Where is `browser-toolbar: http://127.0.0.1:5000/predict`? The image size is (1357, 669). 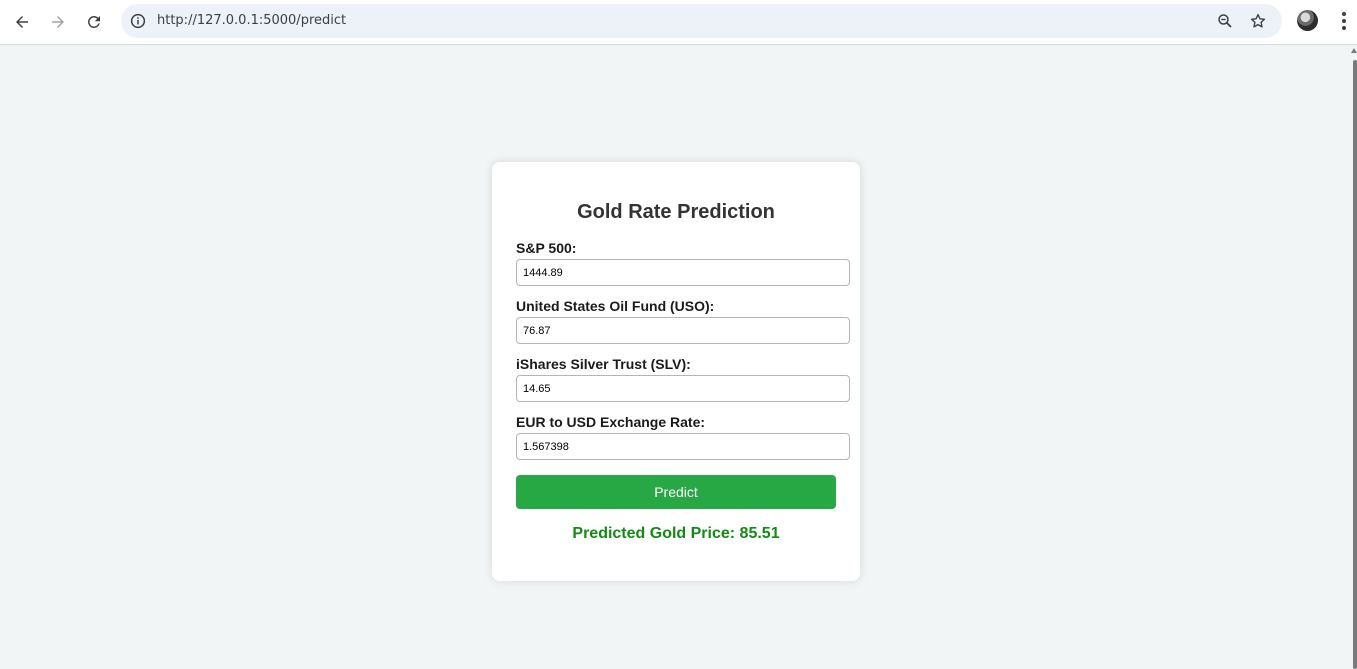 browser-toolbar: http://127.0.0.1:5000/predict is located at coordinates (678, 22).